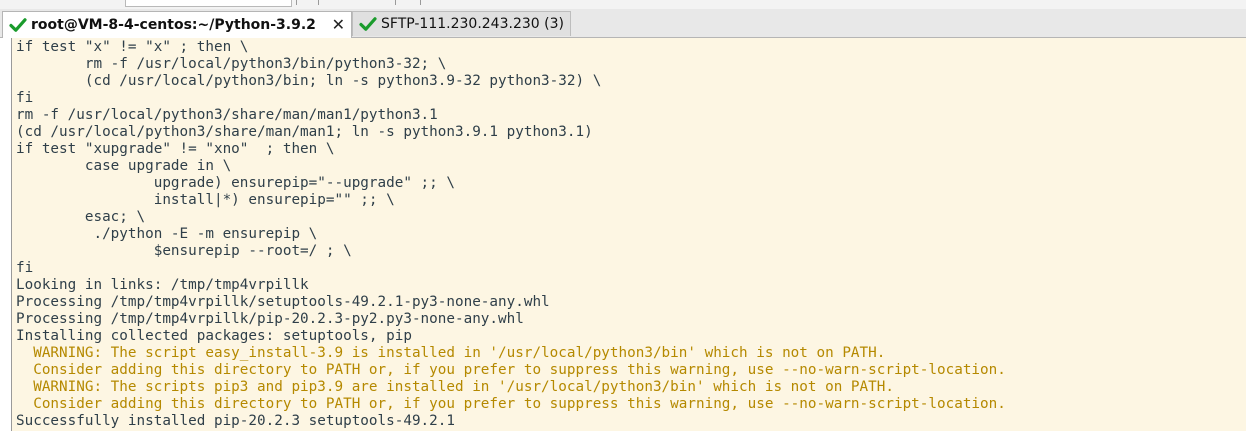  What do you see at coordinates (81, 217) in the screenshot?
I see `terminal-line: esac; \` at bounding box center [81, 217].